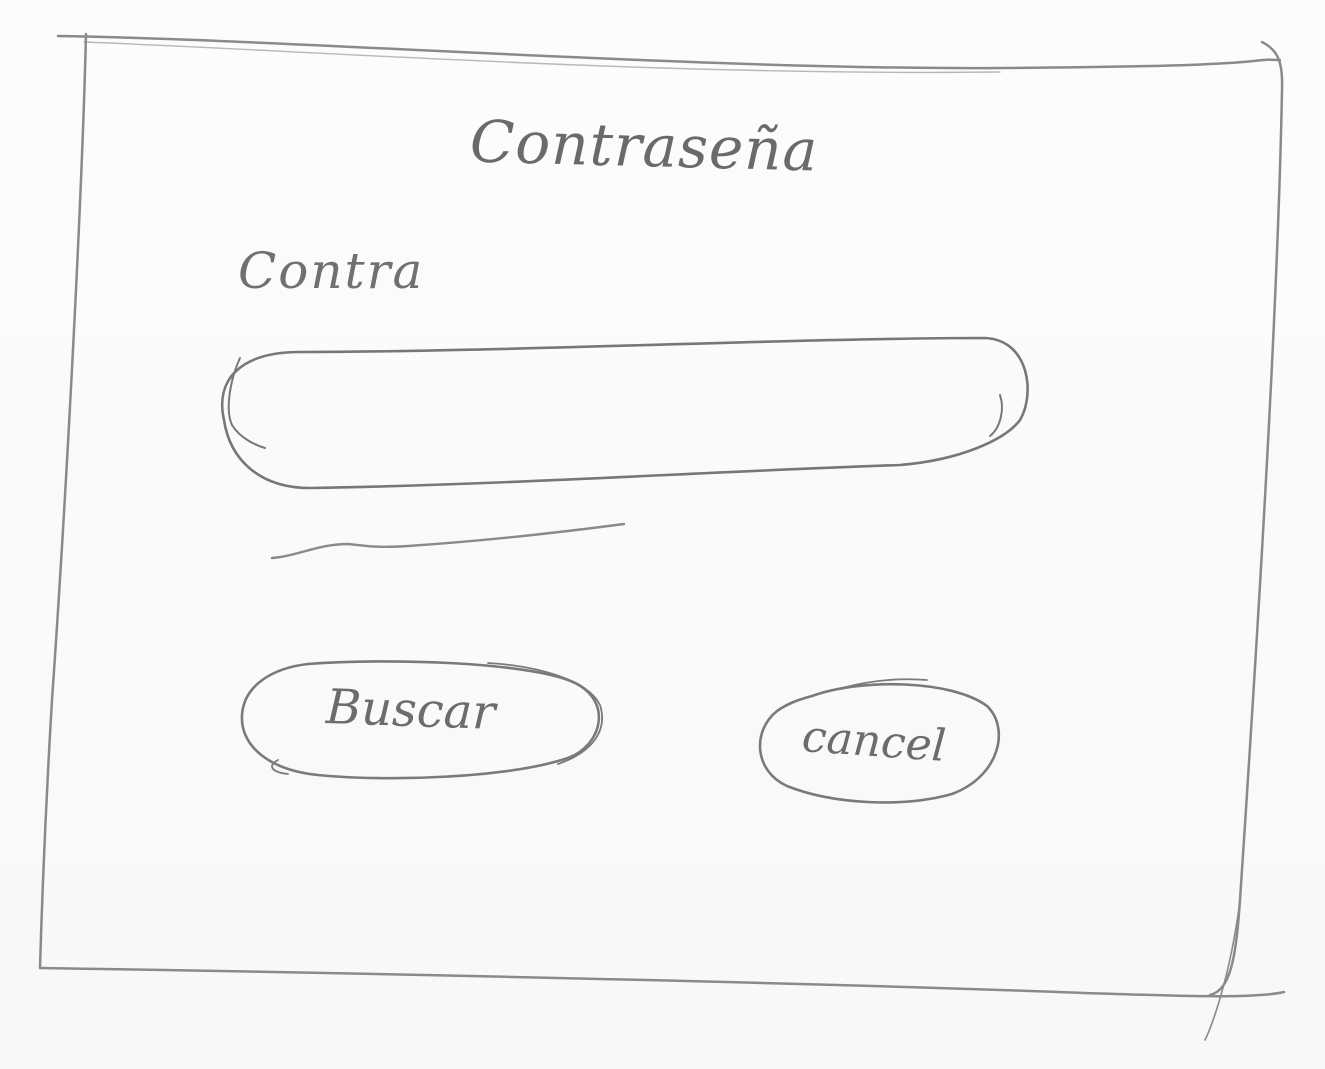 This screenshot has width=1325, height=1069. Describe the element at coordinates (331, 271) in the screenshot. I see `password-field-label: Contra` at that location.